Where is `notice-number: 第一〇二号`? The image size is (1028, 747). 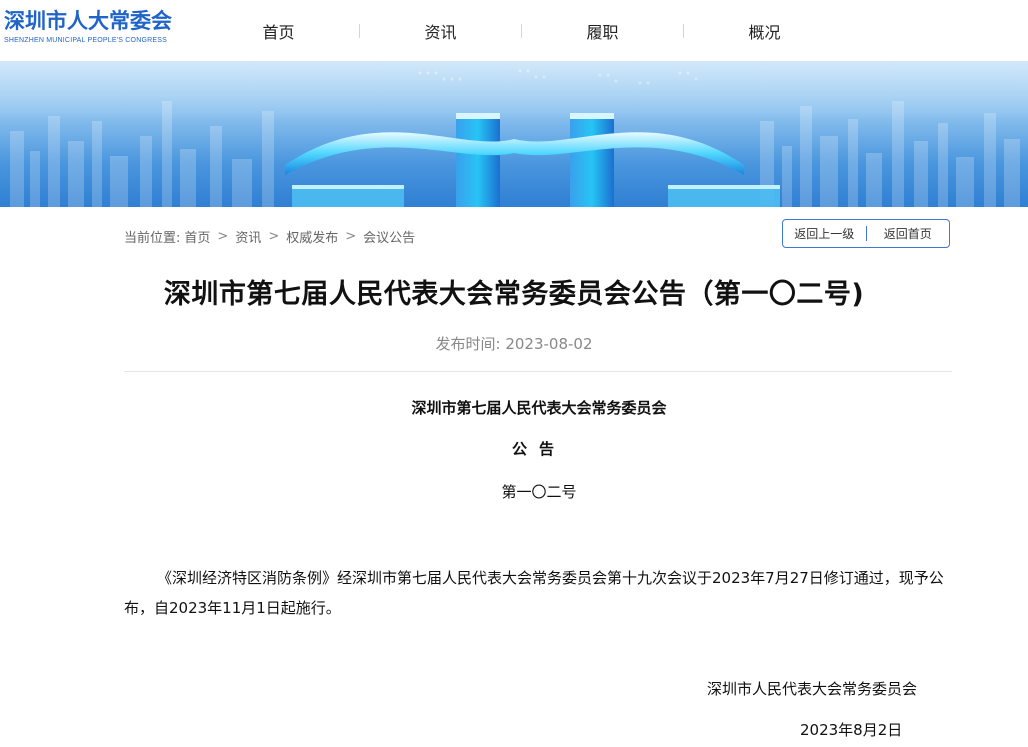
notice-number: 第一〇二号 is located at coordinates (539, 492).